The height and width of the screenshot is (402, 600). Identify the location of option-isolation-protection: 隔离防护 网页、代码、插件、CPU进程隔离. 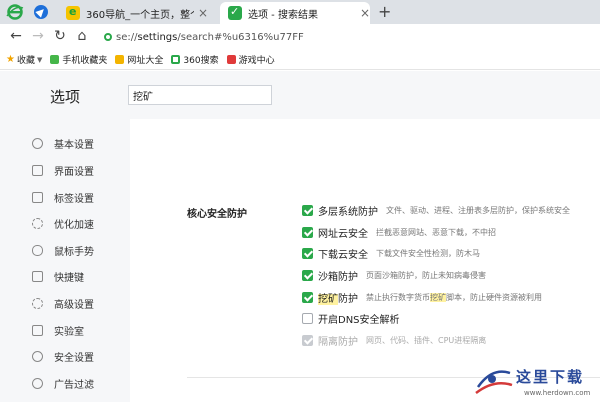
(394, 340).